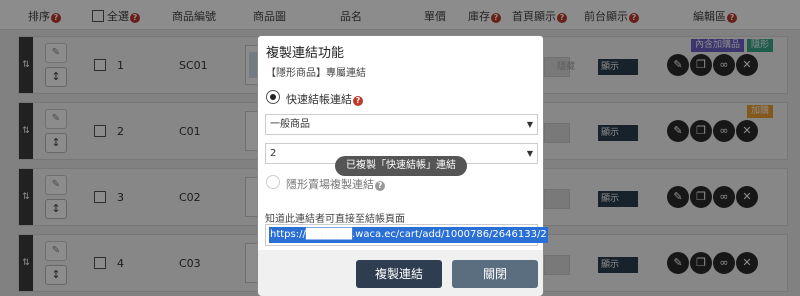 Image resolution: width=800 pixels, height=296 pixels. I want to click on modal-footer: 複製連結 關閉, so click(400, 273).